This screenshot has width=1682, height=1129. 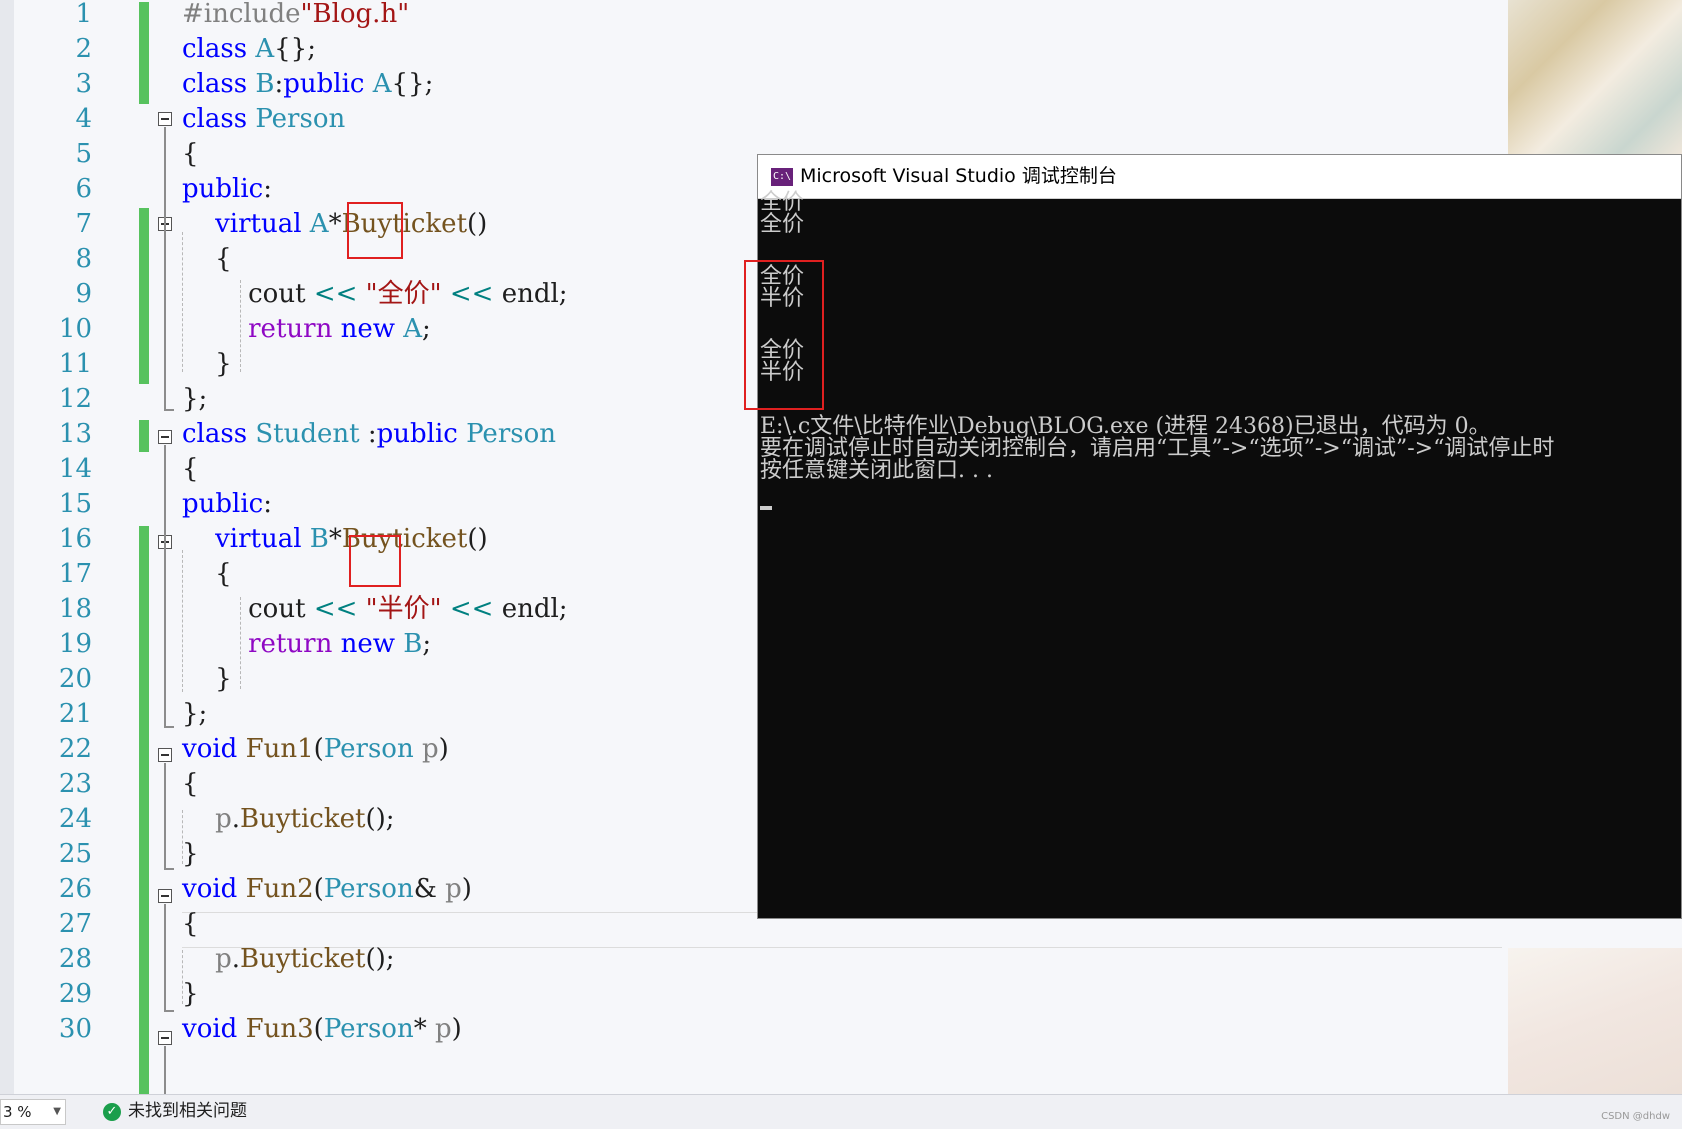 I want to click on line-number: 27, so click(x=75, y=924).